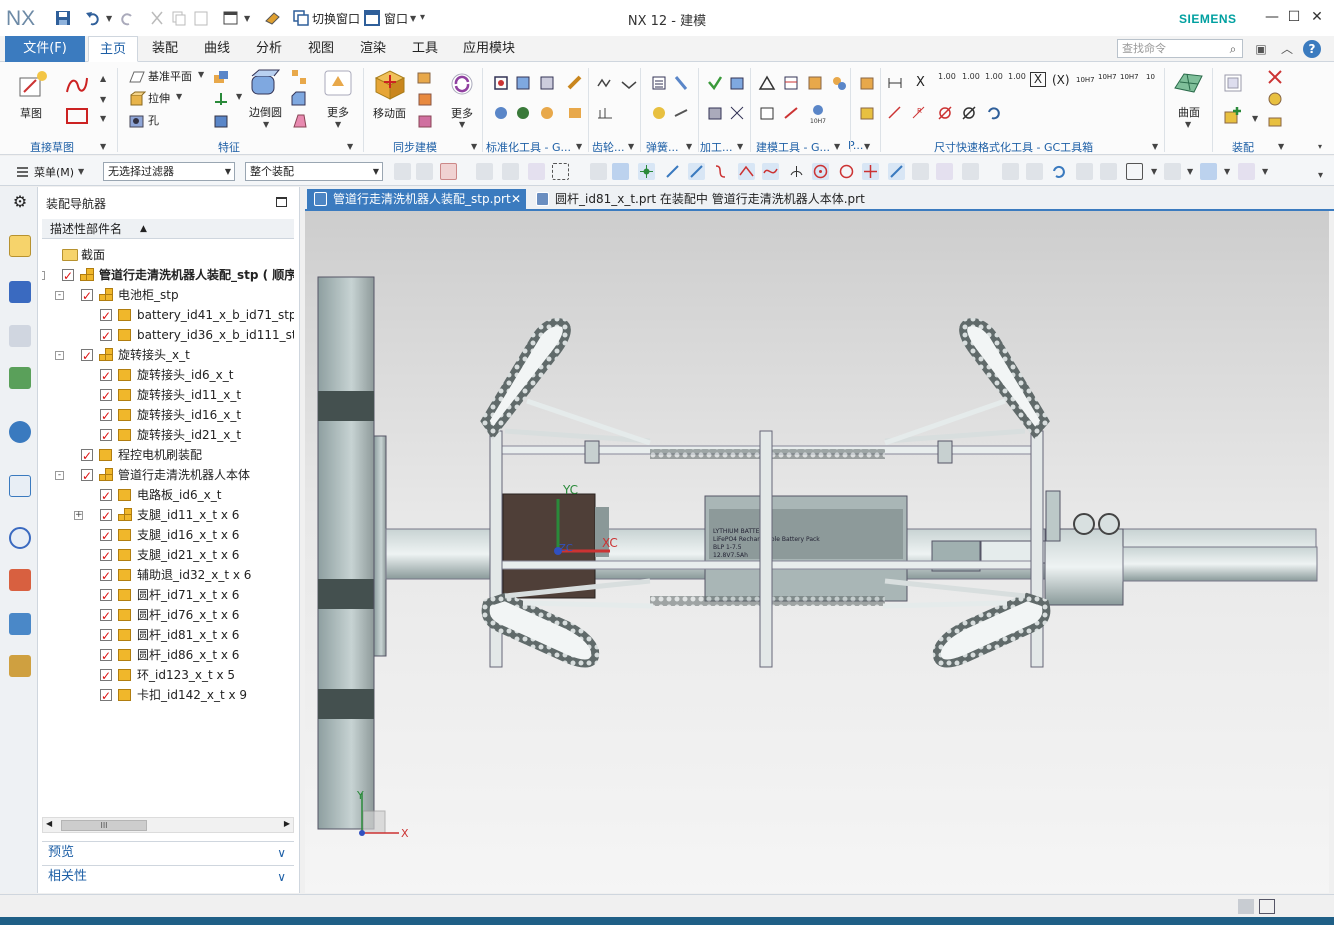 The width and height of the screenshot is (1334, 925). What do you see at coordinates (867, 113) in the screenshot?
I see `p-tool-2-icon` at bounding box center [867, 113].